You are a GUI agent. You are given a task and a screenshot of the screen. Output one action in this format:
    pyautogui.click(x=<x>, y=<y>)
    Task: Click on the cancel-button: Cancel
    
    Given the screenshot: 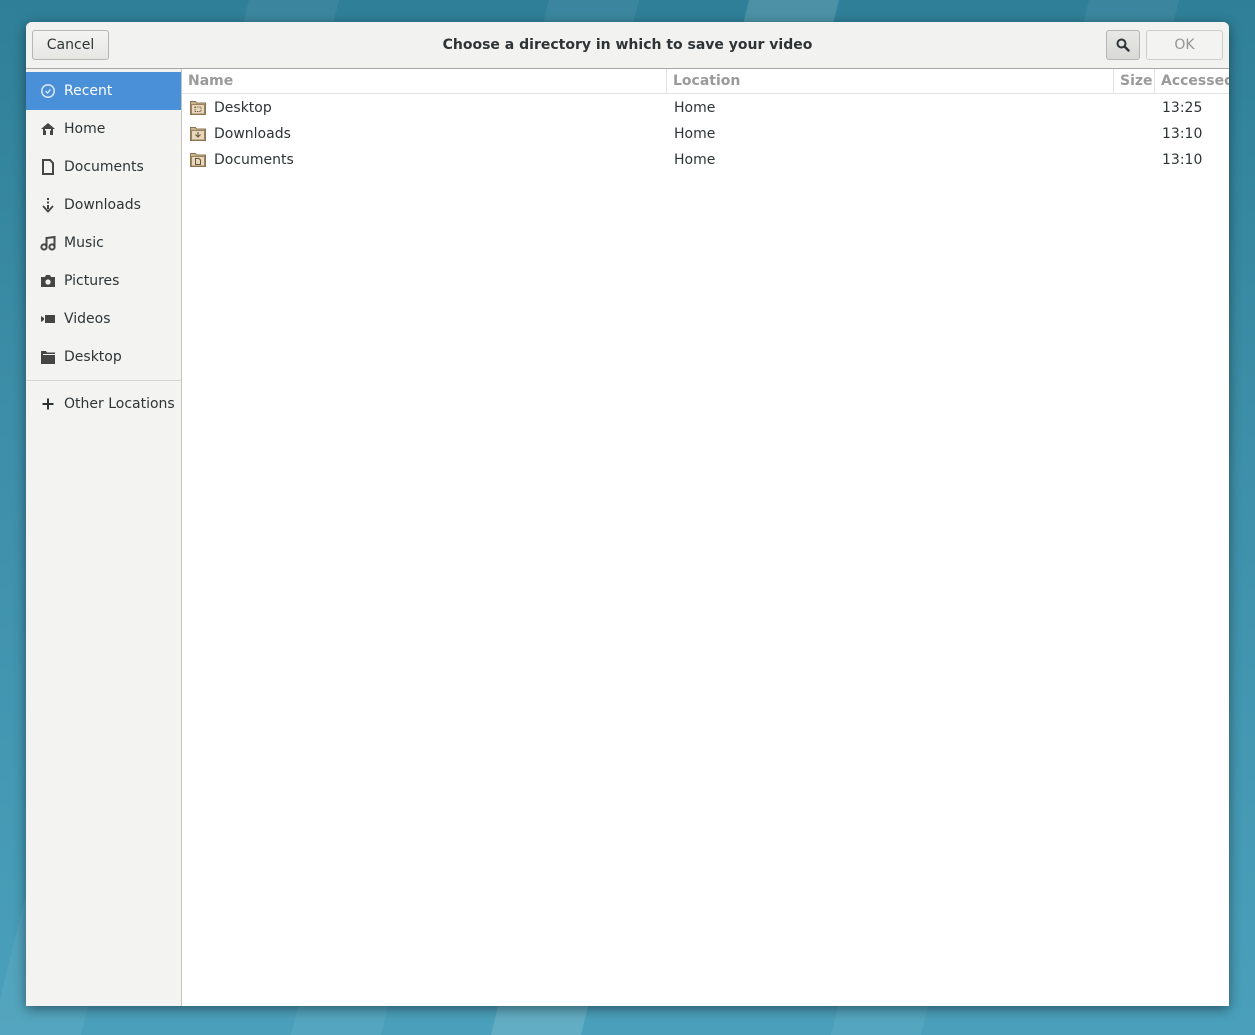 What is the action you would take?
    pyautogui.click(x=70, y=45)
    